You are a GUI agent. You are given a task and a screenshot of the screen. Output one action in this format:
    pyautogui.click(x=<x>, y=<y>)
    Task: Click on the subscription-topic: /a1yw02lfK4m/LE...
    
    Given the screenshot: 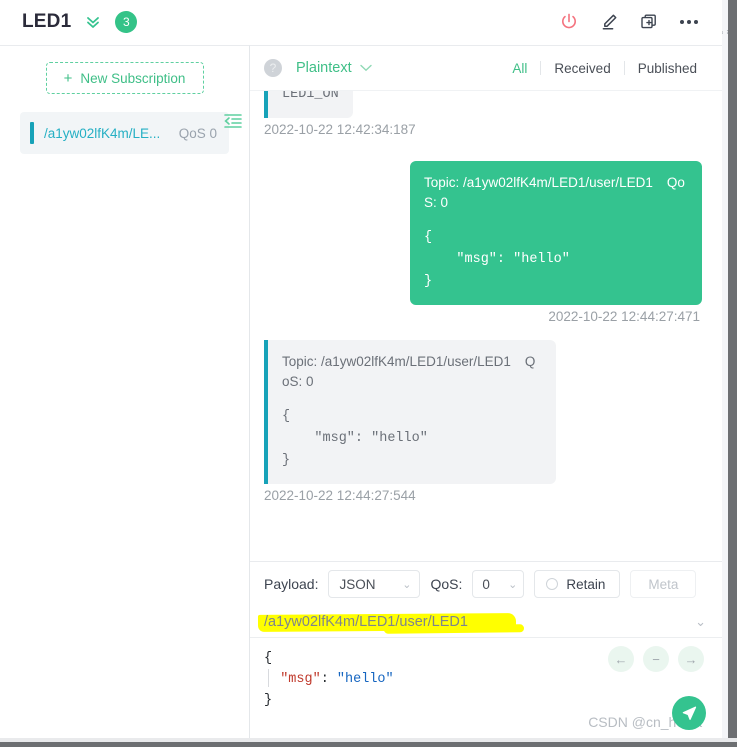 What is the action you would take?
    pyautogui.click(x=102, y=133)
    